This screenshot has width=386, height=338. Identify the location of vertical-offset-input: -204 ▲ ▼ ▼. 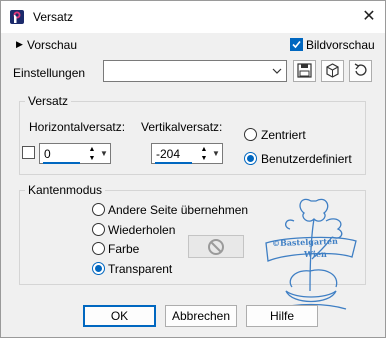
(187, 153).